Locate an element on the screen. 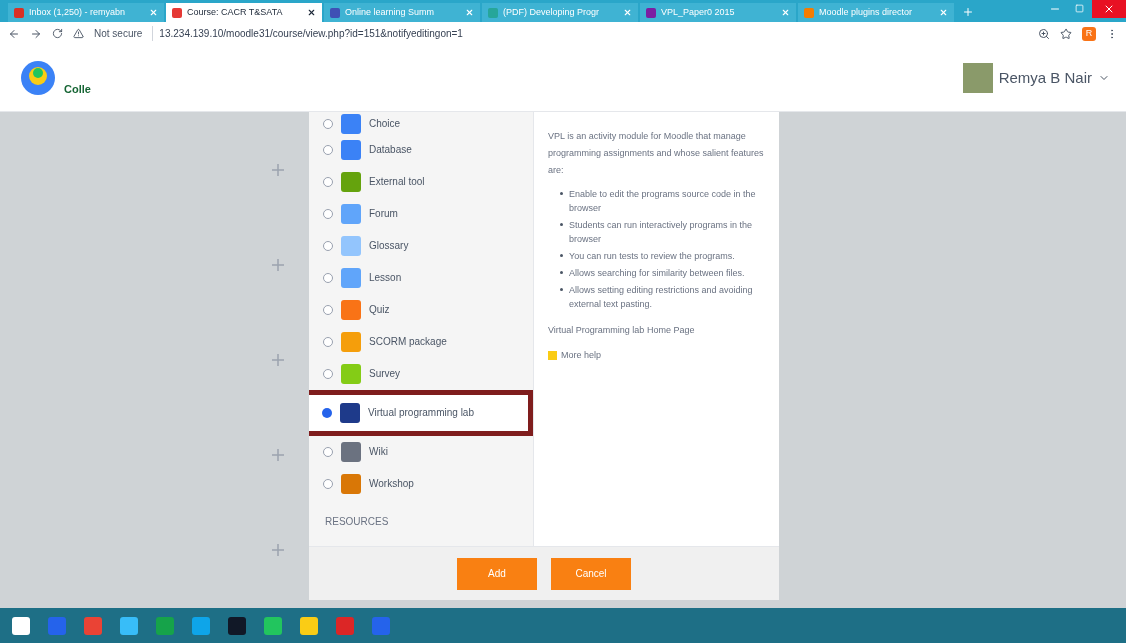 The width and height of the screenshot is (1126, 643). tab-title: VPL_Paper0 2015 is located at coordinates (698, 12).